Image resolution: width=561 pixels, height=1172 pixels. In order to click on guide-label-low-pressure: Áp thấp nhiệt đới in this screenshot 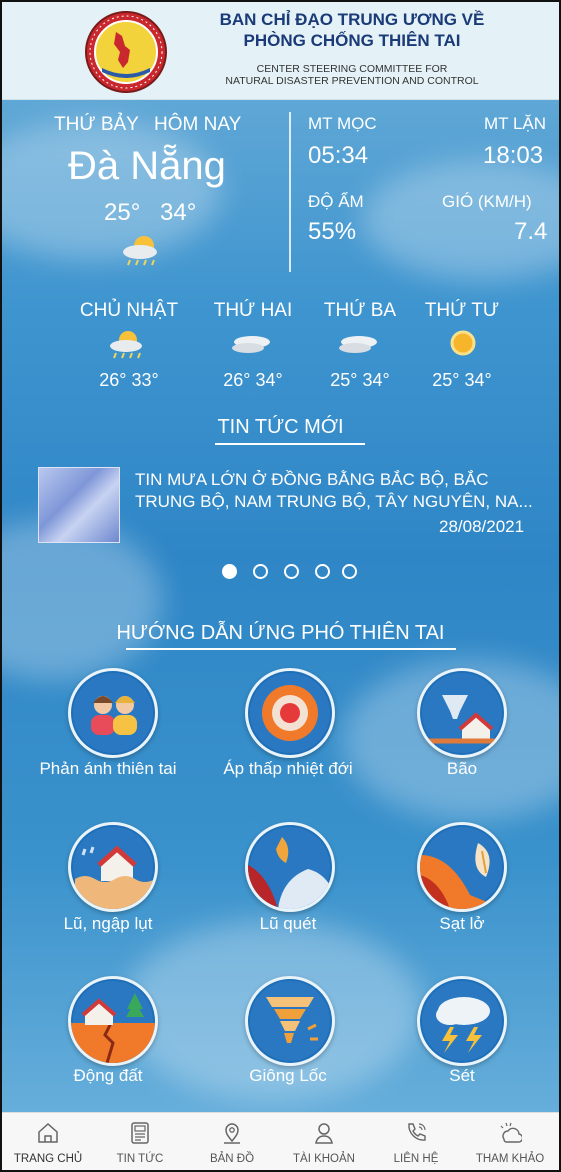, I will do `click(288, 769)`.